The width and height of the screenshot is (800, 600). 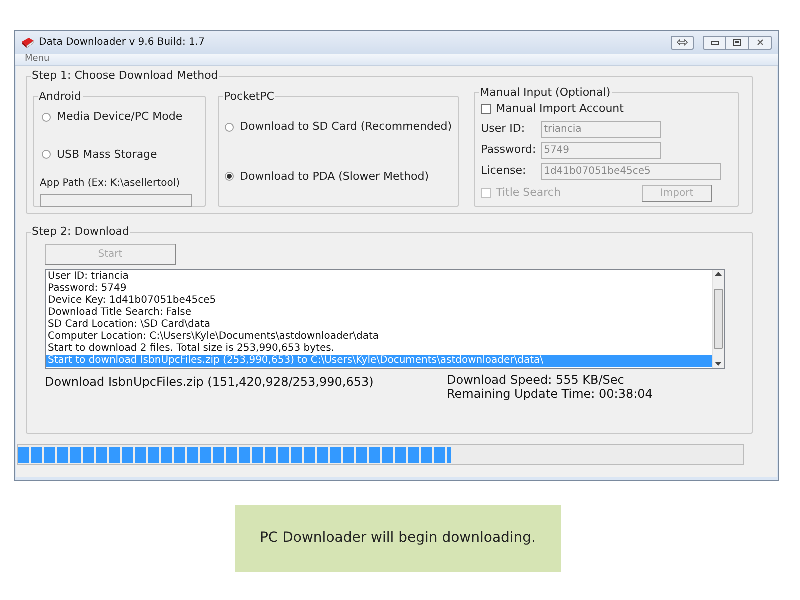 I want to click on group-title: Step 1: Choose Download Method, so click(x=125, y=76).